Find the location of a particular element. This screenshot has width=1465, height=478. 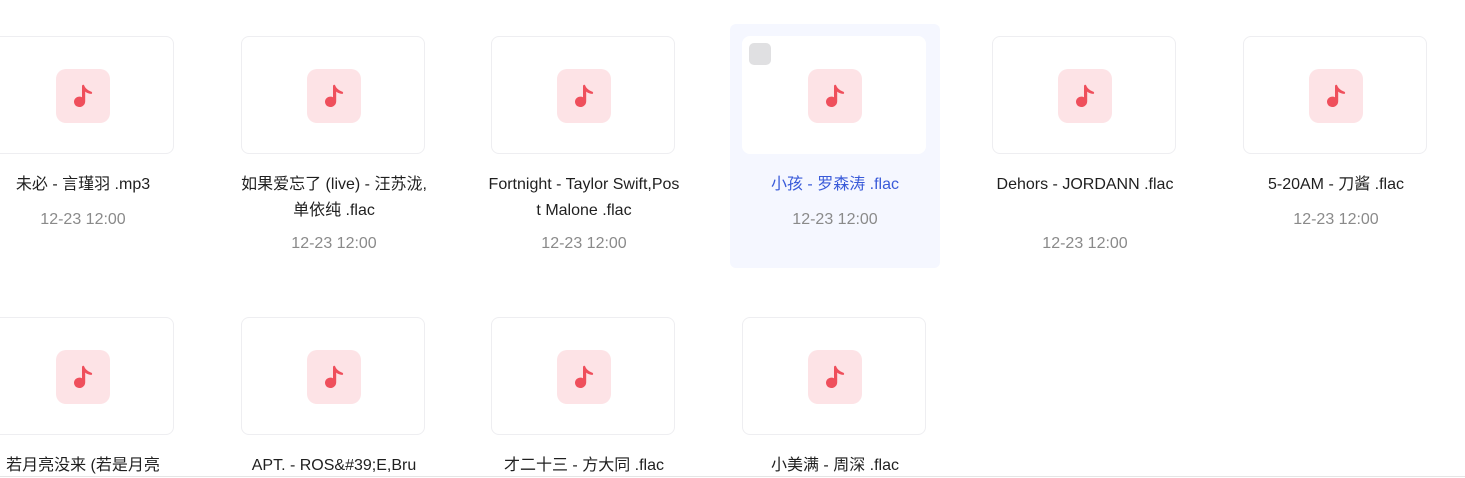

file-card: 才二十三 - 方大同 .flac is located at coordinates (584, 391).